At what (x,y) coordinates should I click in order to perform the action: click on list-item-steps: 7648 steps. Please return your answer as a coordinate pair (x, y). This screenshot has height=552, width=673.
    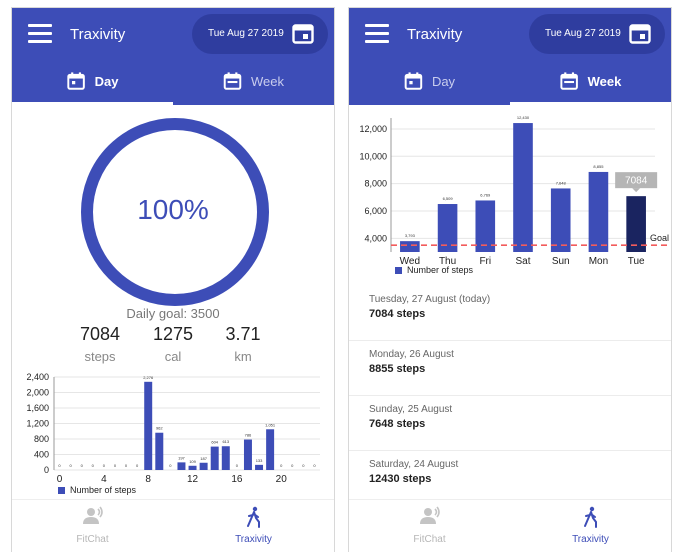
    Looking at the image, I should click on (397, 424).